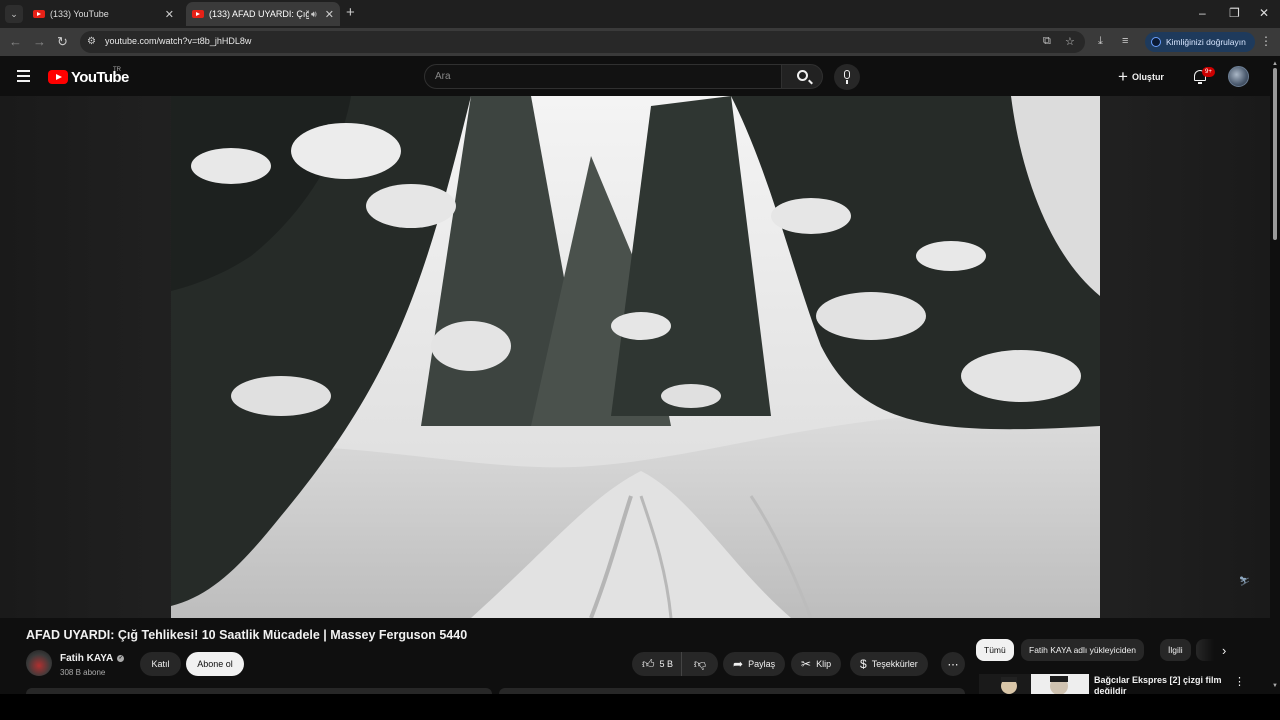  I want to click on address-bar: ⚙︎ youtube.com/watch?v=t8b_jhHDL8w ⧉ ☆, so click(582, 42).